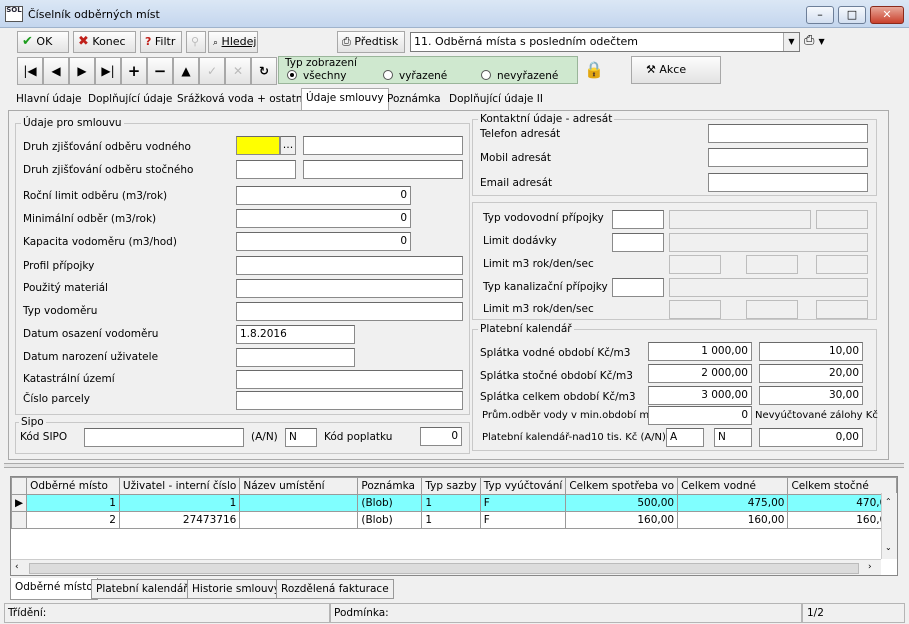 This screenshot has height=624, width=909. I want to click on druh-stocne-input, so click(266, 169).